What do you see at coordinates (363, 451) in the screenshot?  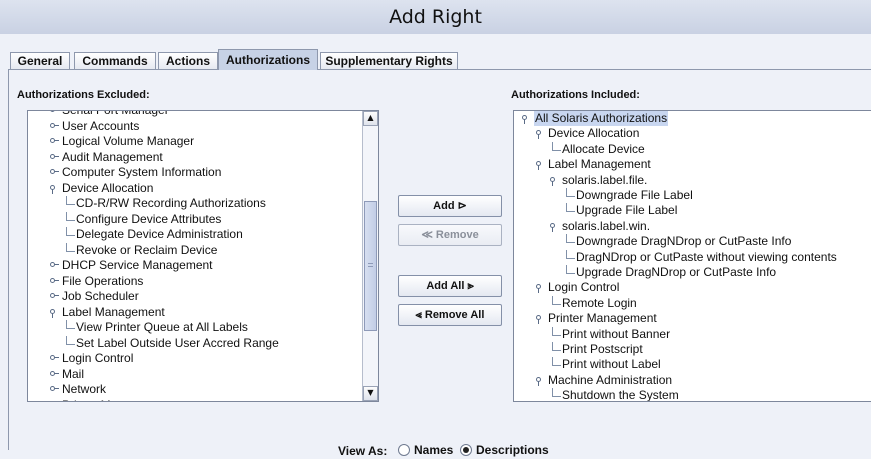 I see `view-as-label: View As:` at bounding box center [363, 451].